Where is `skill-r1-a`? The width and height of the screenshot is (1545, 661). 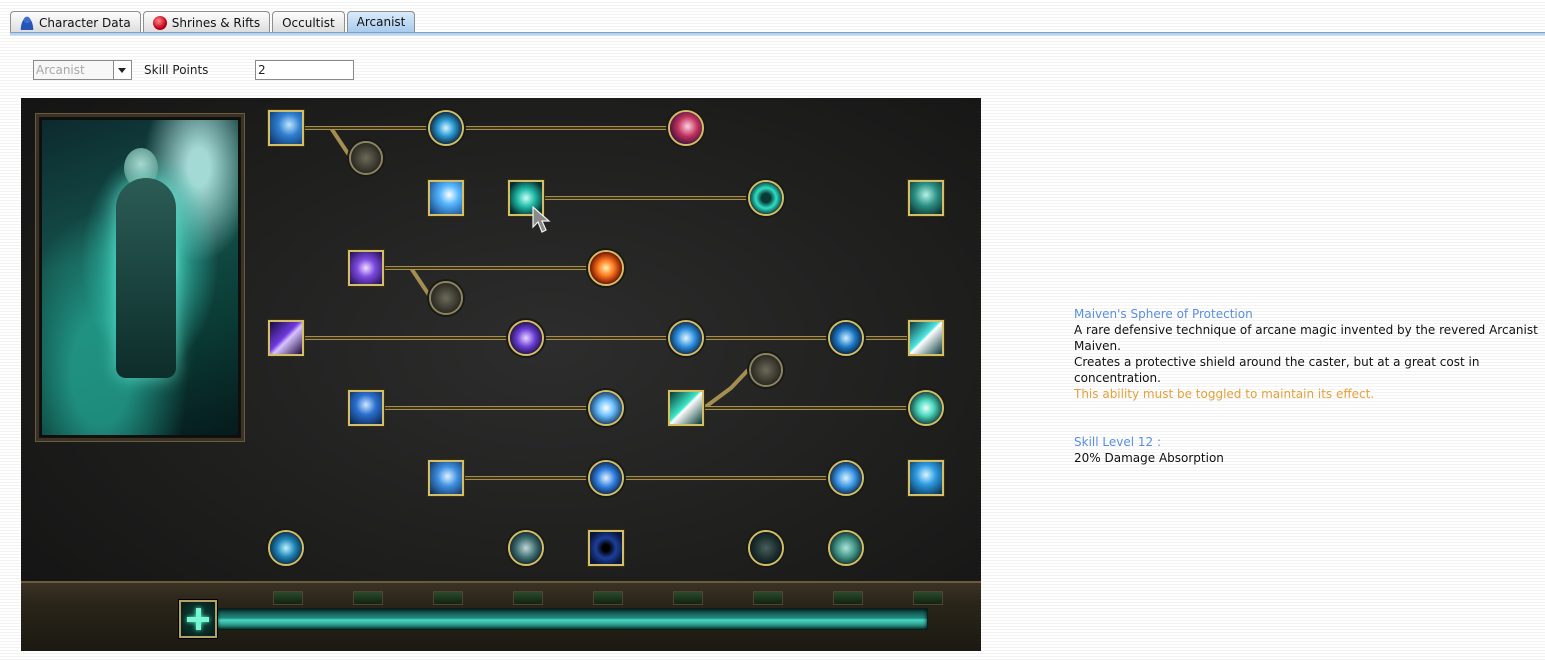 skill-r1-a is located at coordinates (286, 128).